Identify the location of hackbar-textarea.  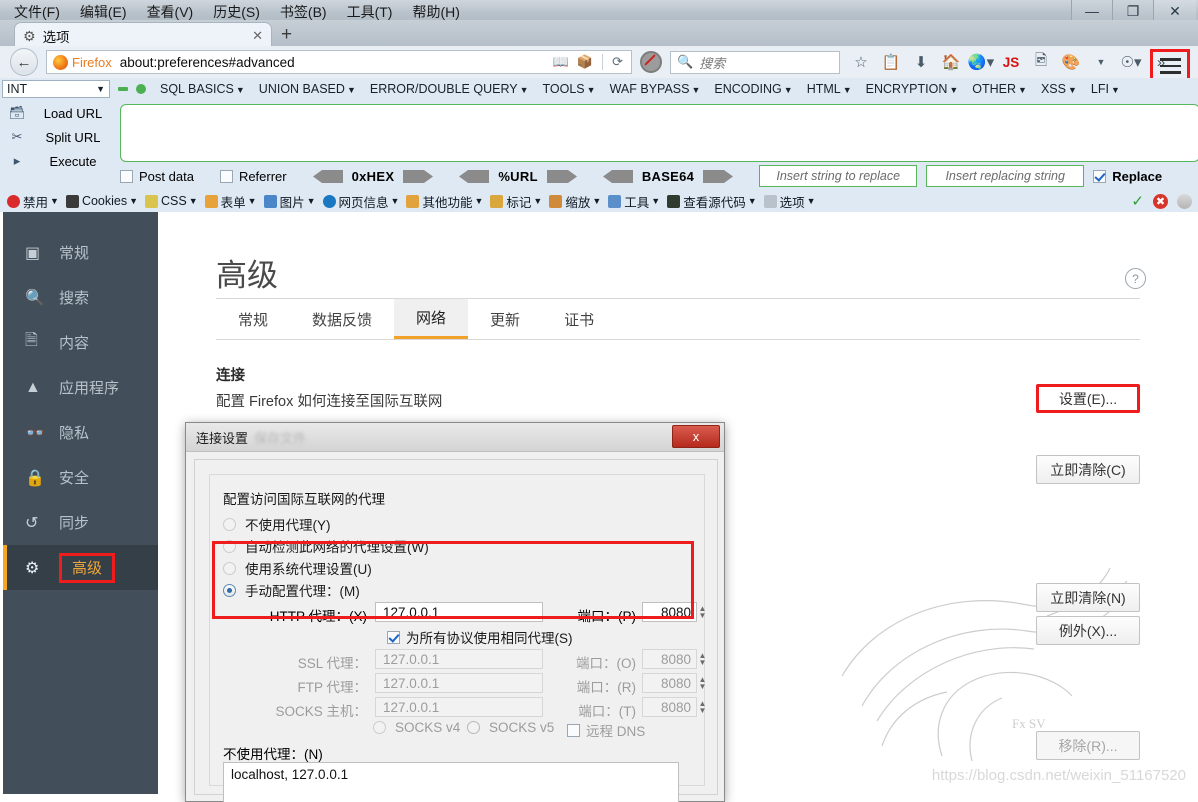
(659, 133).